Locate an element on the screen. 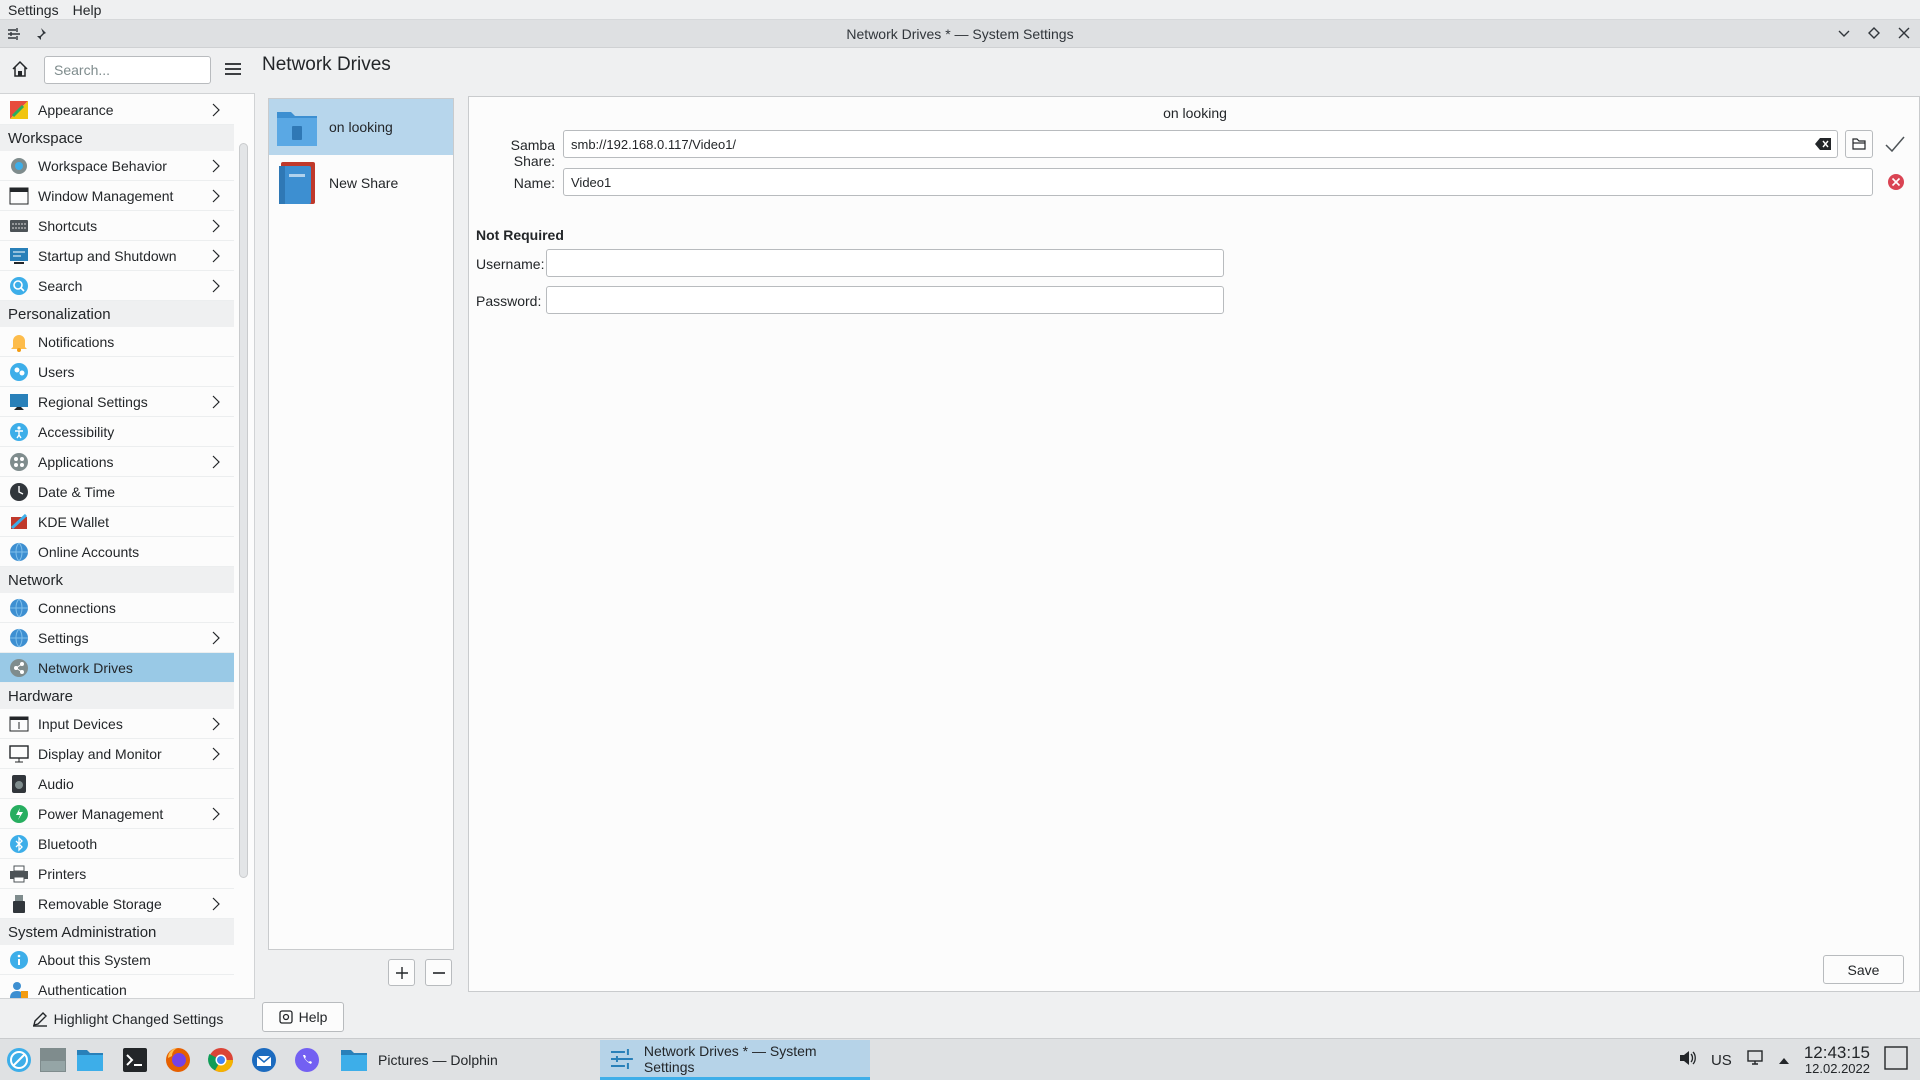 The width and height of the screenshot is (1920, 1080). sidebar-toolbar is located at coordinates (127, 71).